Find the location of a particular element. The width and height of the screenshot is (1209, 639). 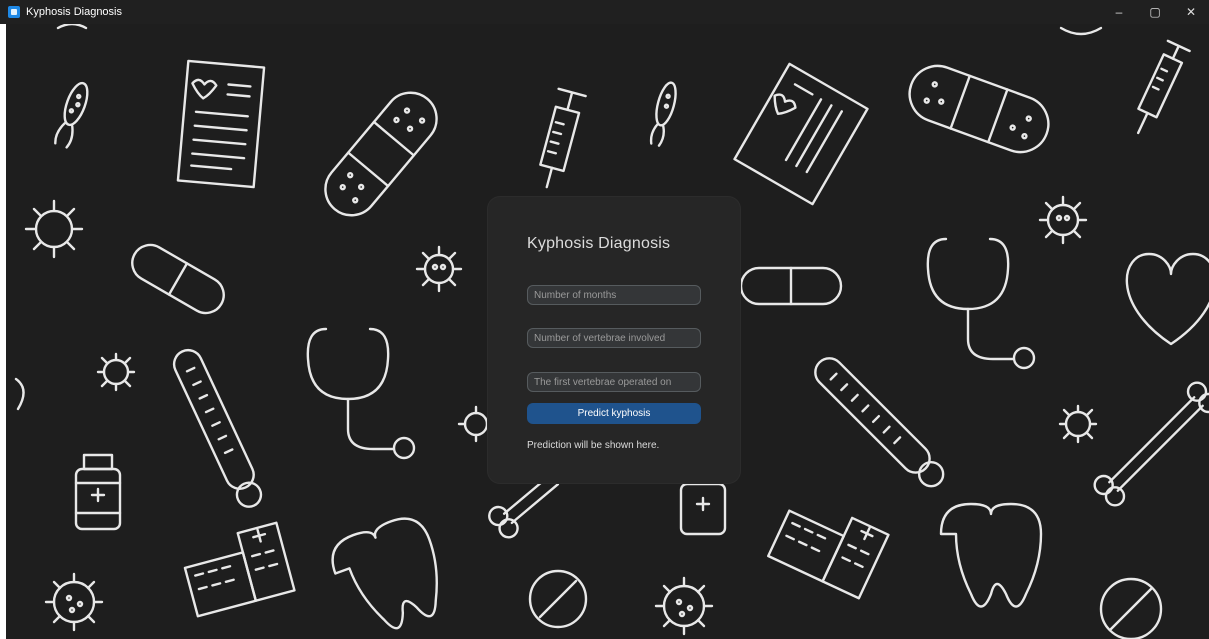

restore-button: ▢ is located at coordinates (1155, 12).